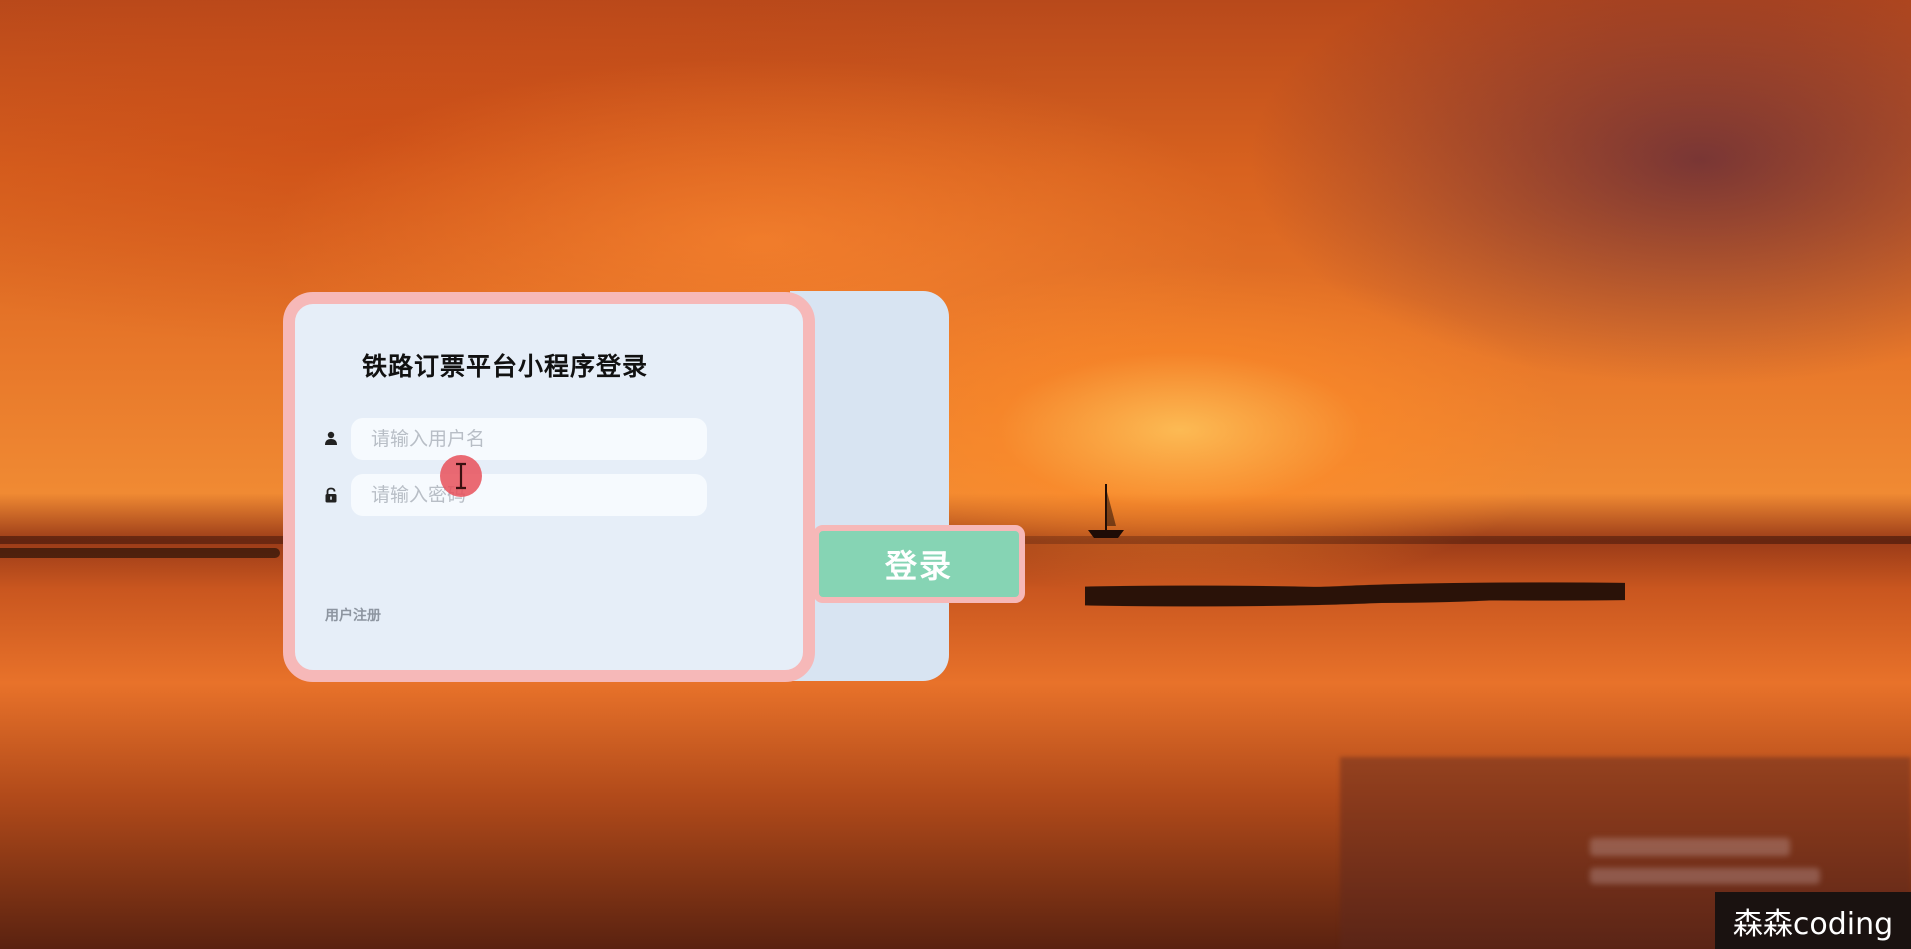  I want to click on rocks, so click(1355, 593).